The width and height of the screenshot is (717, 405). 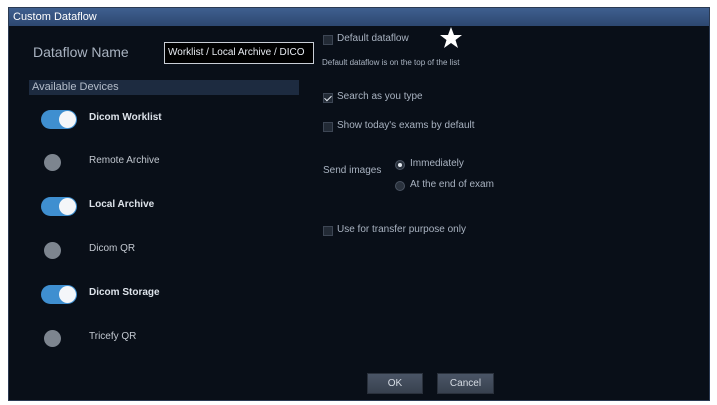 I want to click on send-images-label: Send images, so click(x=352, y=170).